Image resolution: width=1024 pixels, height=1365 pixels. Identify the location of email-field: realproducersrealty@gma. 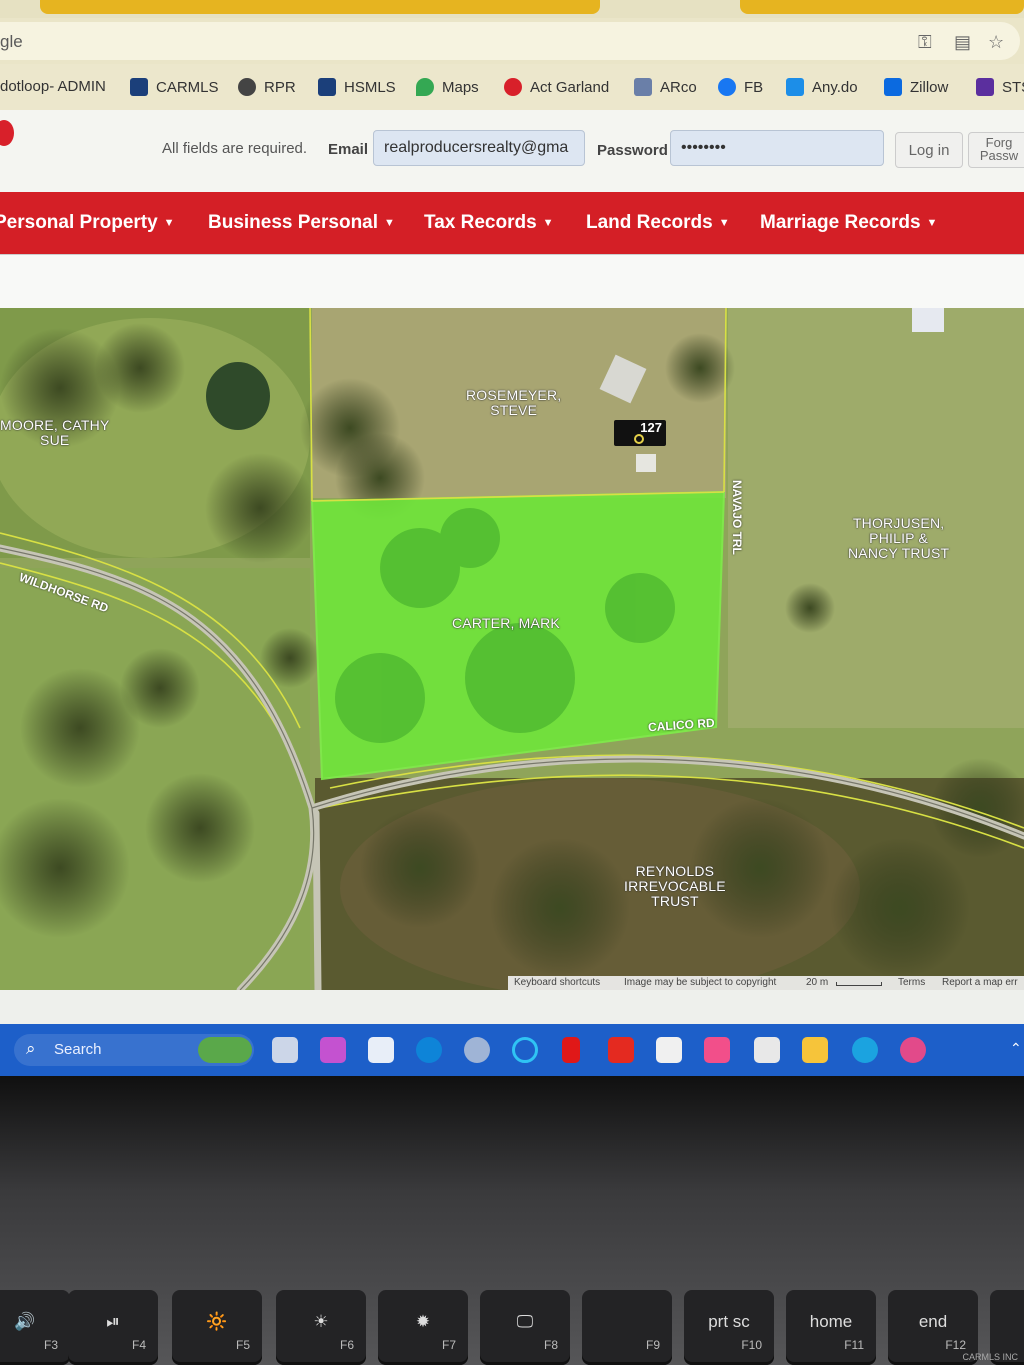
(479, 148).